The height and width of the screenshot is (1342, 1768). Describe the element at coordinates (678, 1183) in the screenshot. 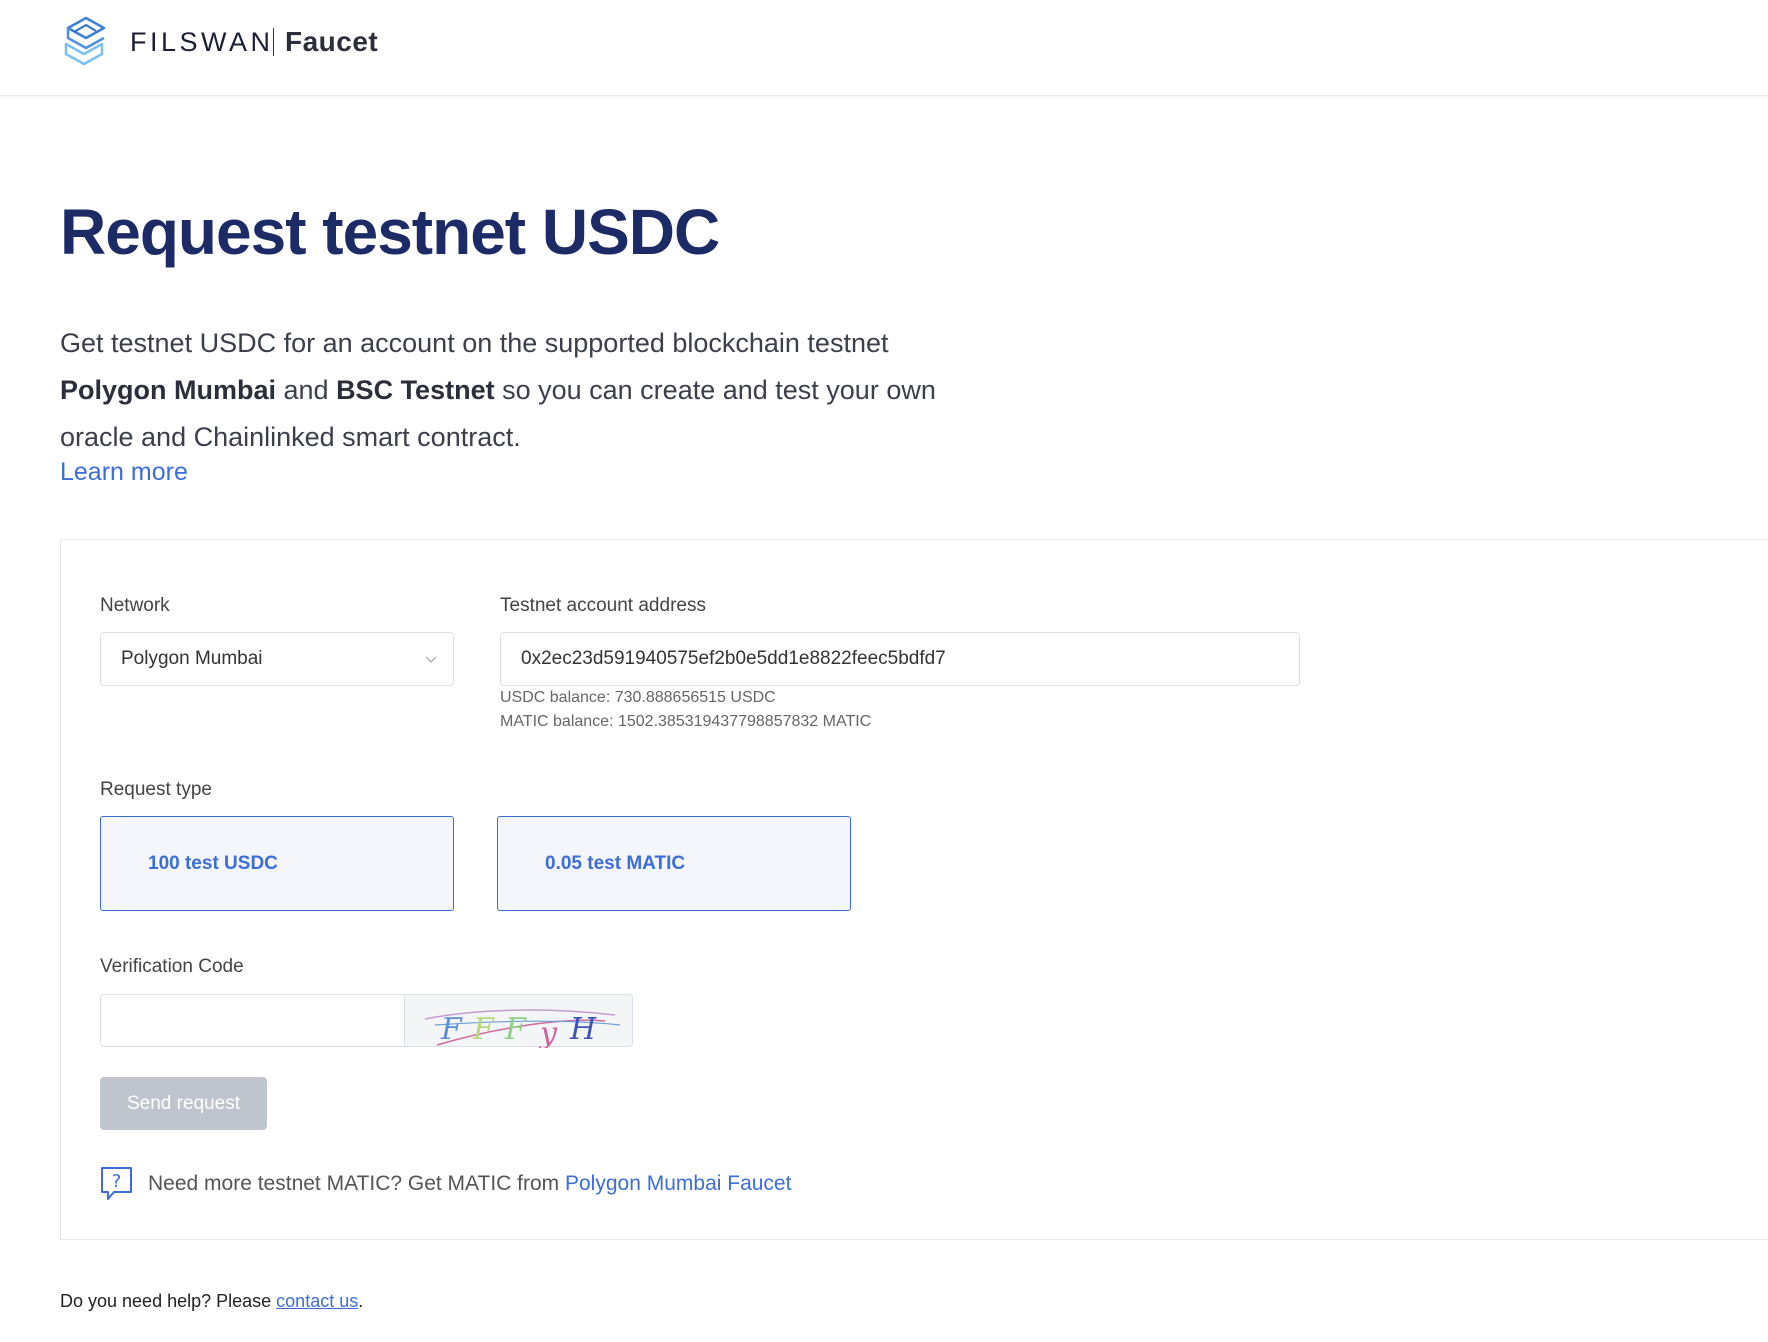

I see `polygon-mumbai-faucet-link: Polygon Mumbai Faucet` at that location.